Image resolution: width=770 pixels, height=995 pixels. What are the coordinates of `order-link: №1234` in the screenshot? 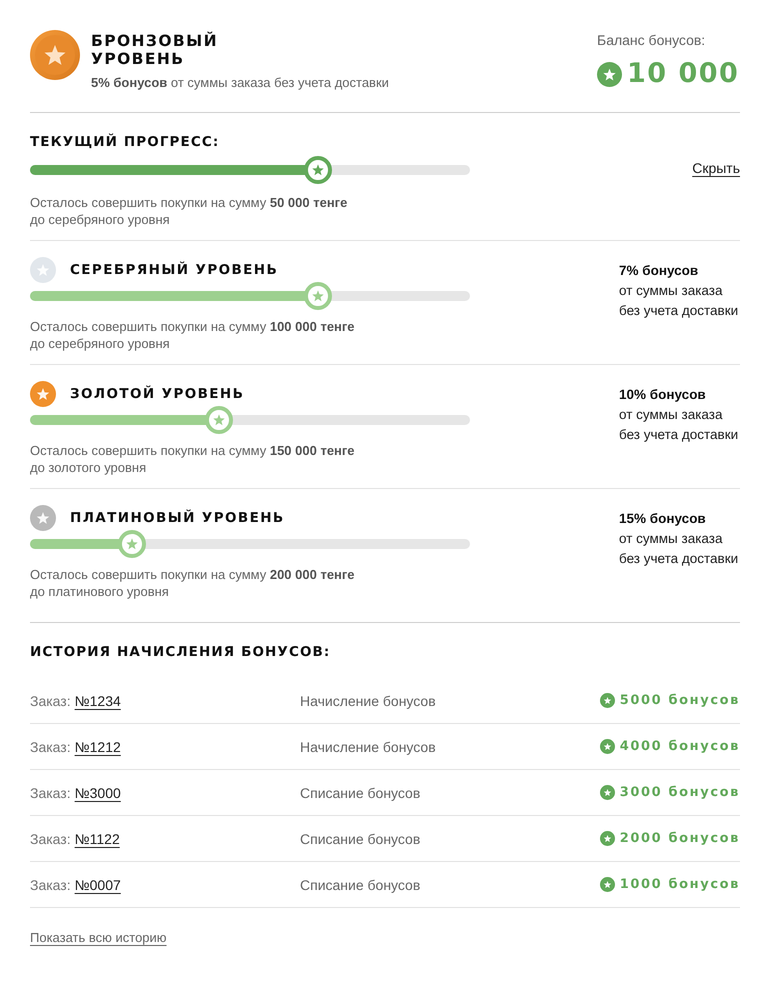 It's located at (97, 700).